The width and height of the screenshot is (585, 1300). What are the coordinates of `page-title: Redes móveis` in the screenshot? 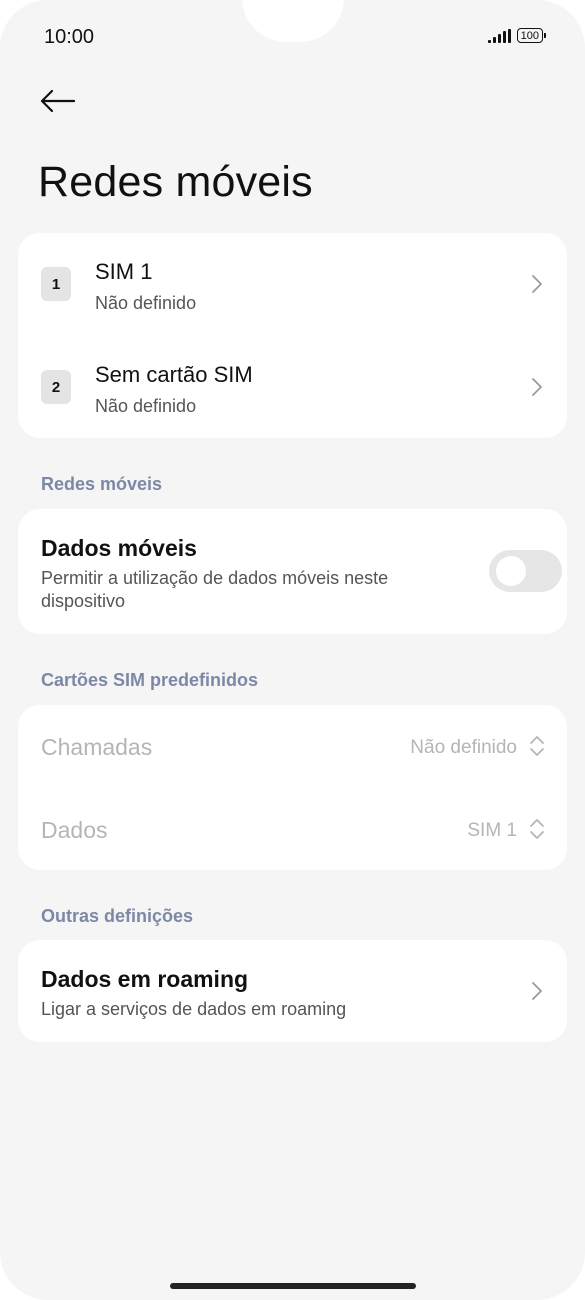 It's located at (175, 182).